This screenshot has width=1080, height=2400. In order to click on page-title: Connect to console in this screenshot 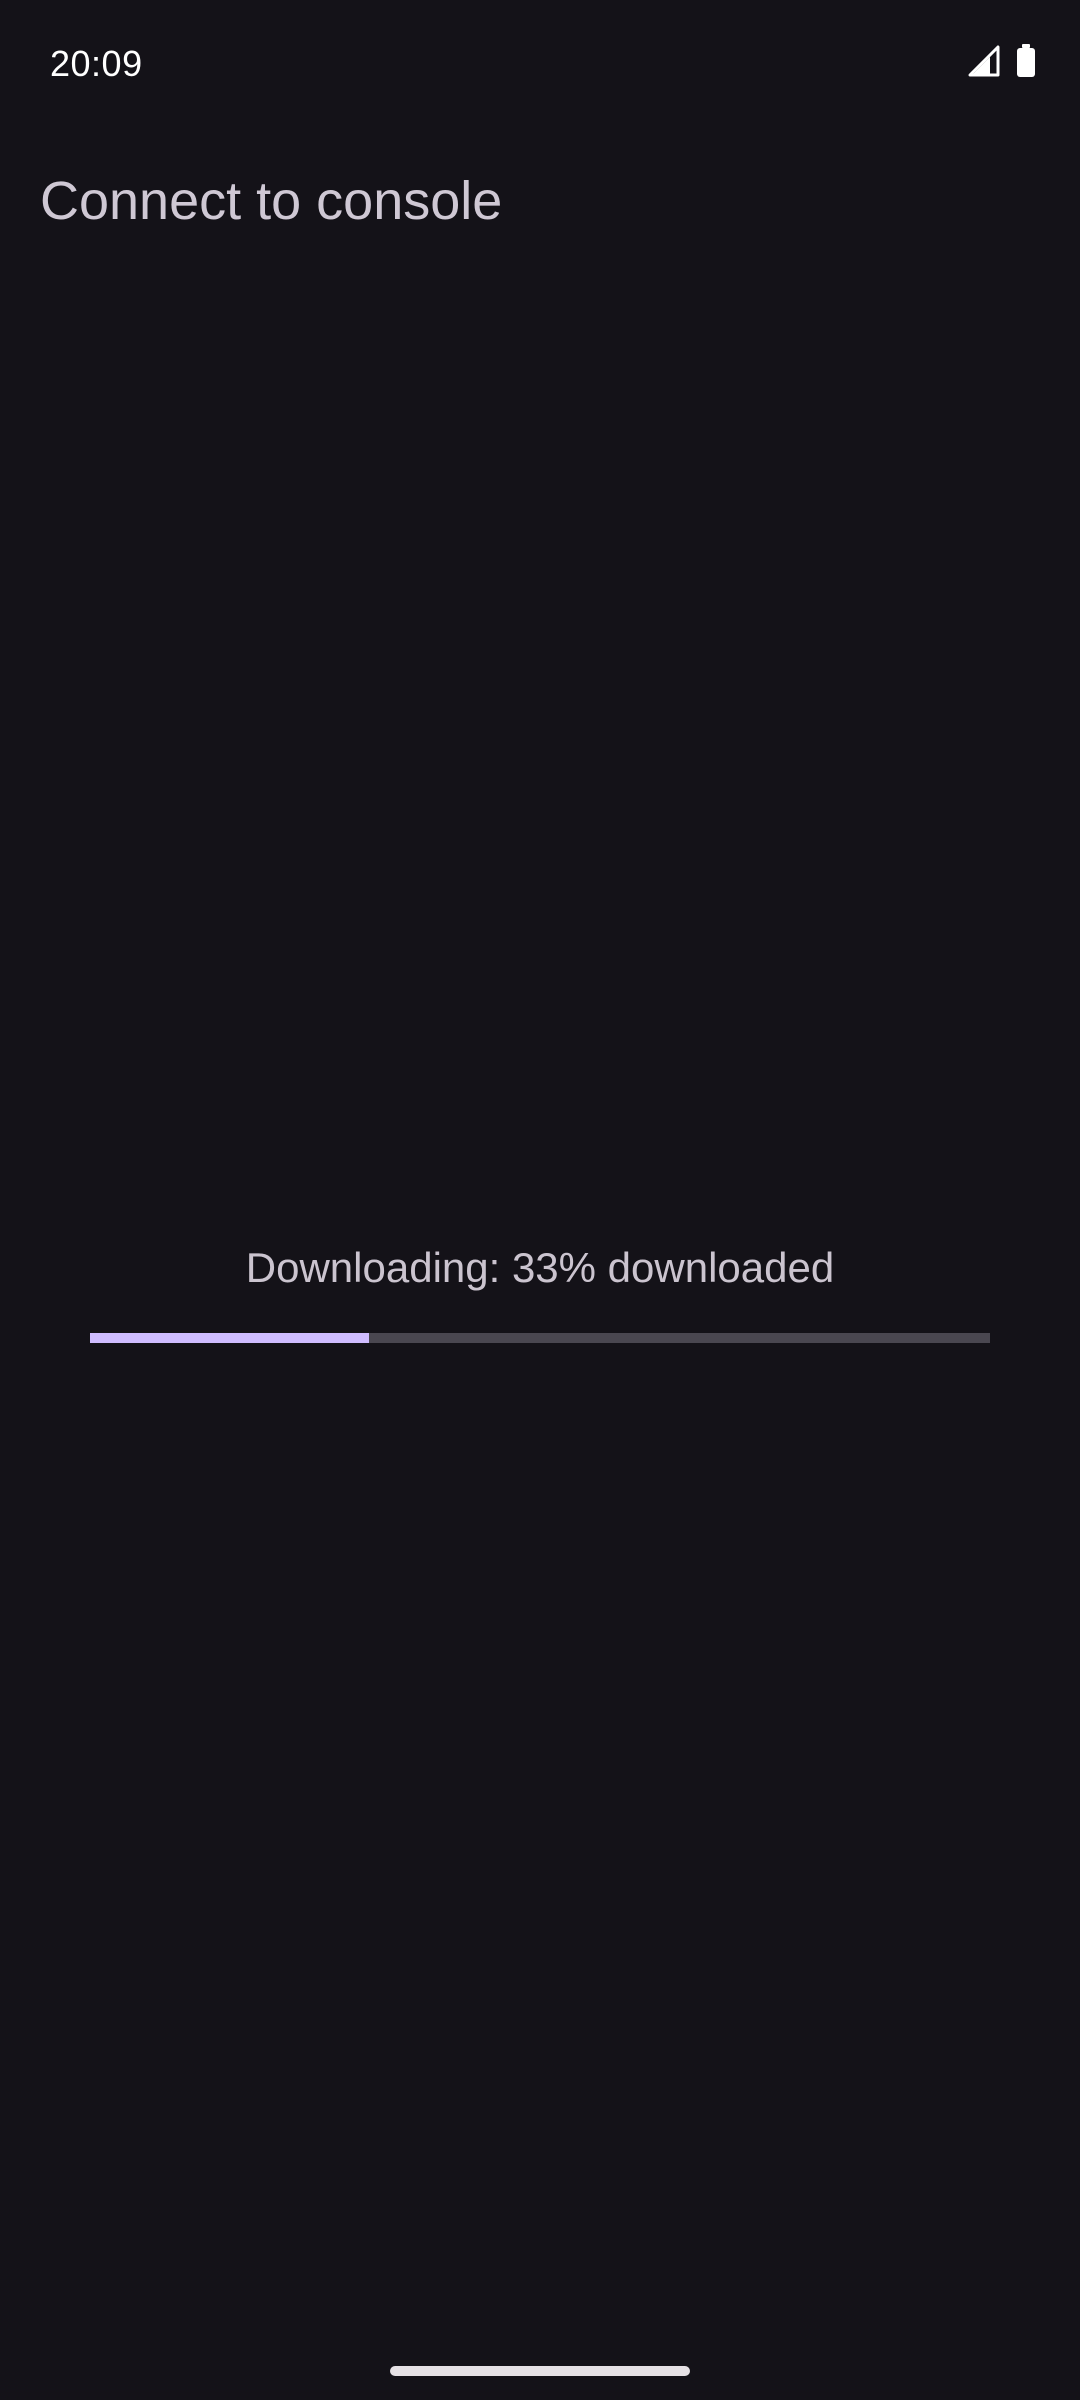, I will do `click(271, 201)`.